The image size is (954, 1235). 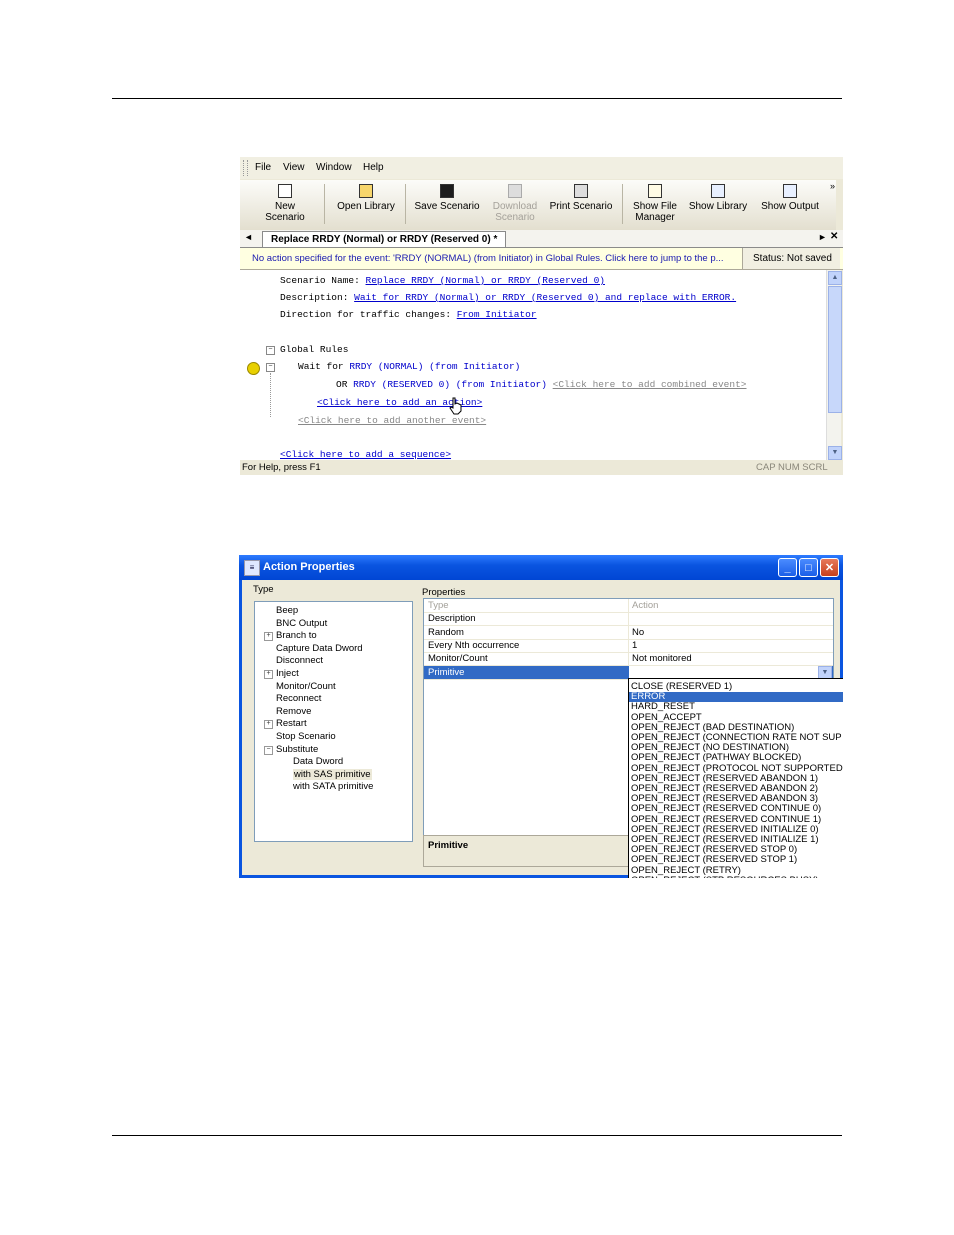 I want to click on show-library-button: Show Library, so click(x=718, y=198).